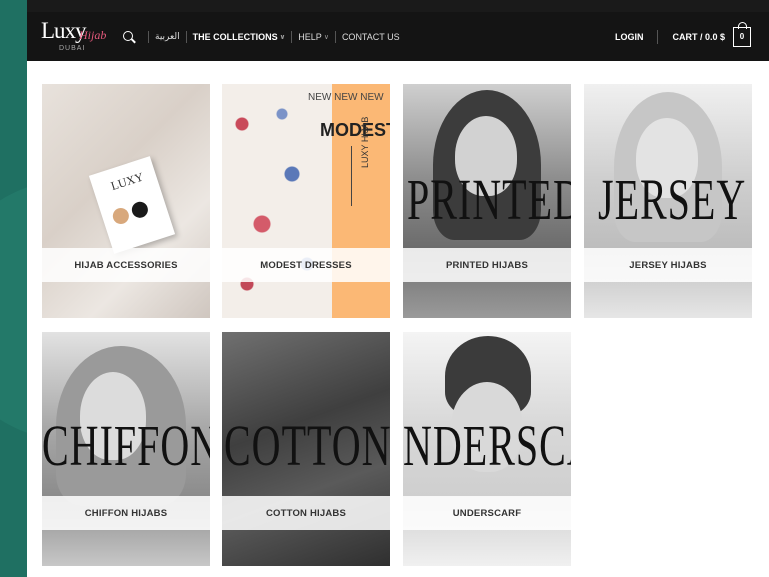  Describe the element at coordinates (310, 36) in the screenshot. I see `nav-item-label: HELP` at that location.